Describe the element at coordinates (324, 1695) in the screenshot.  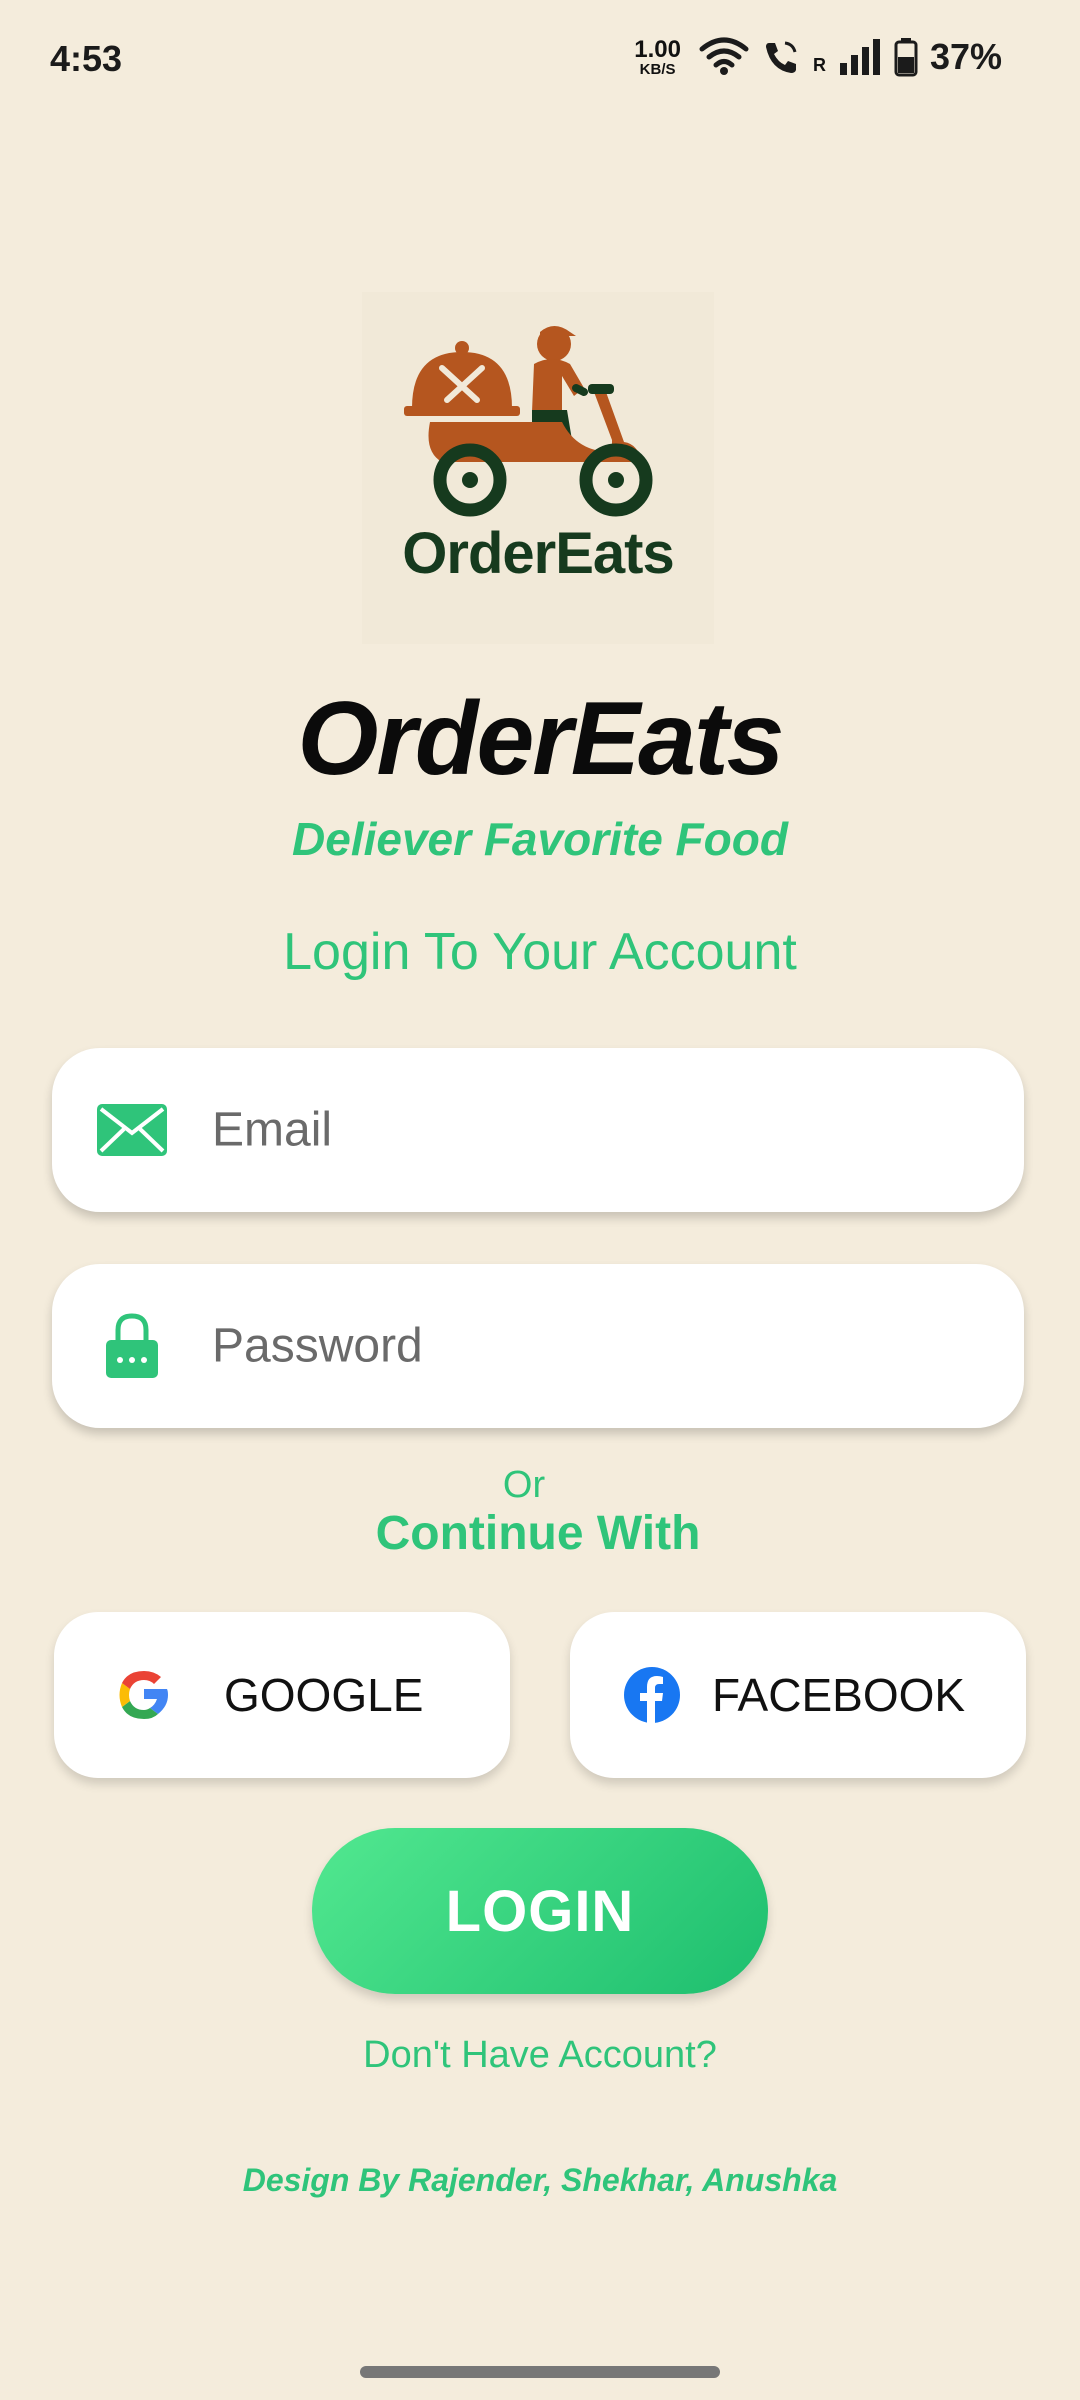
I see `google-label: GOOGLE` at that location.